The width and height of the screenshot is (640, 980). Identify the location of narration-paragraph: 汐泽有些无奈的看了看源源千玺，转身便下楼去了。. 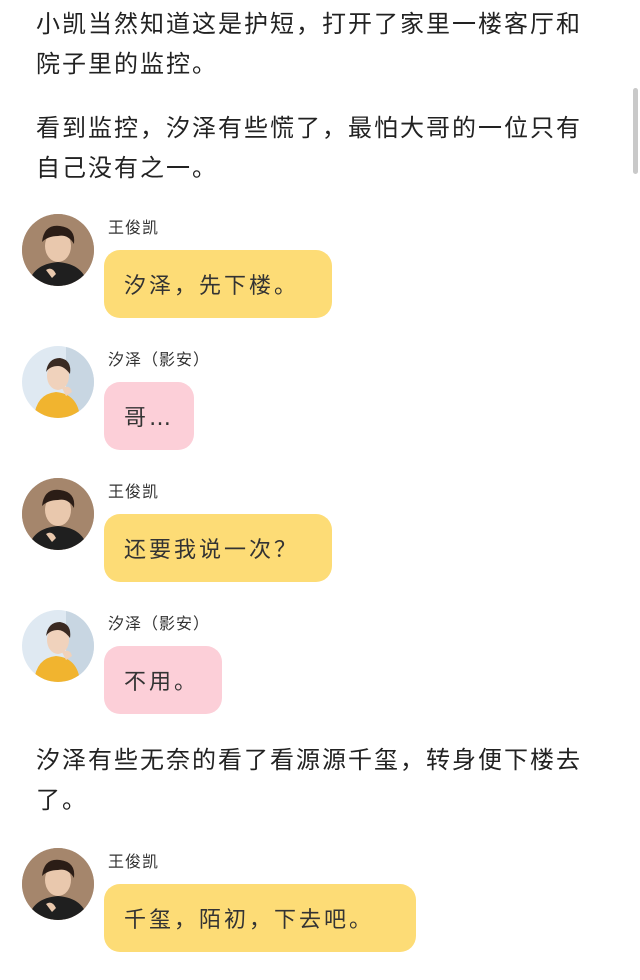
(309, 780).